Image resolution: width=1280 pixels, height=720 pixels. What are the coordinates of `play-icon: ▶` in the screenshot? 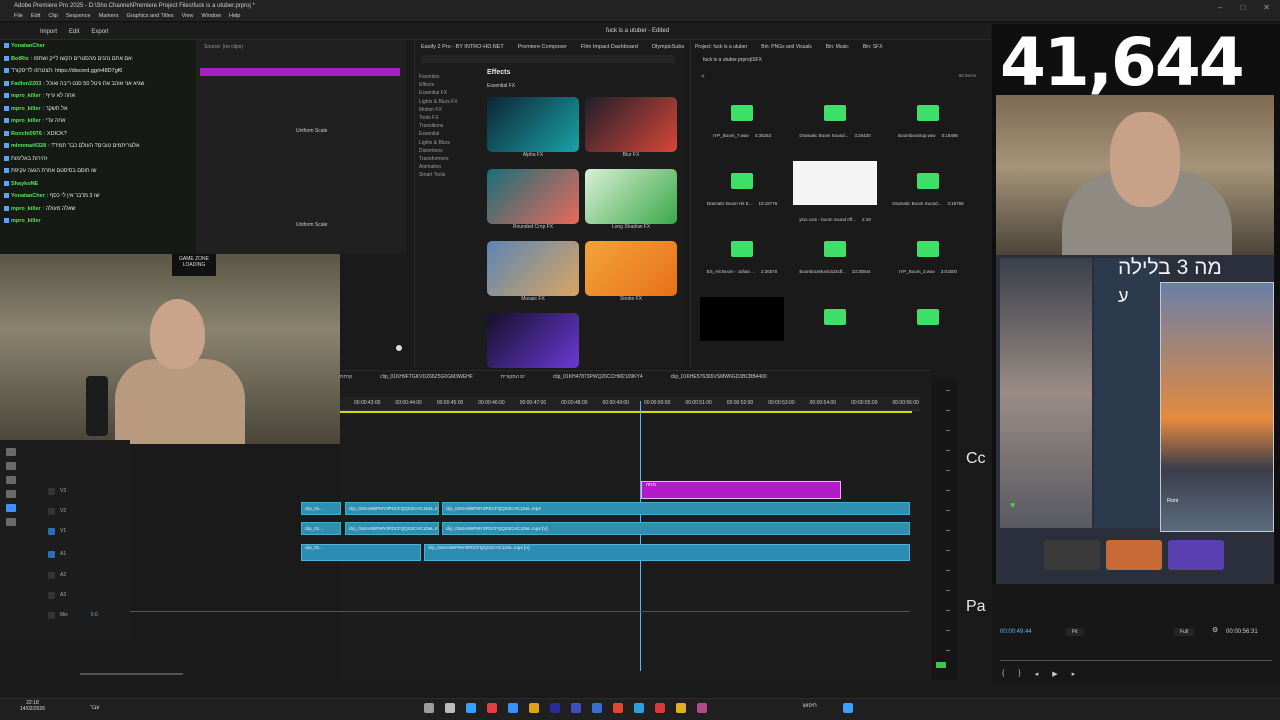 It's located at (1054, 674).